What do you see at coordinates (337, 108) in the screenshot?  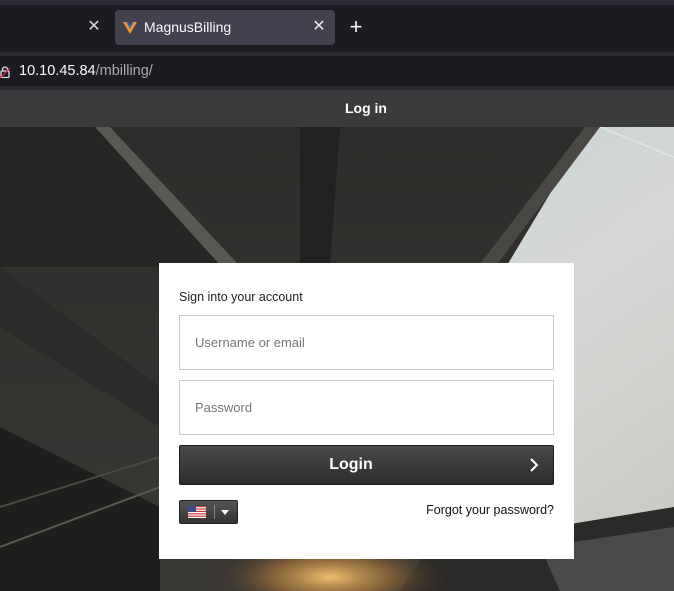 I see `page-header: Log in` at bounding box center [337, 108].